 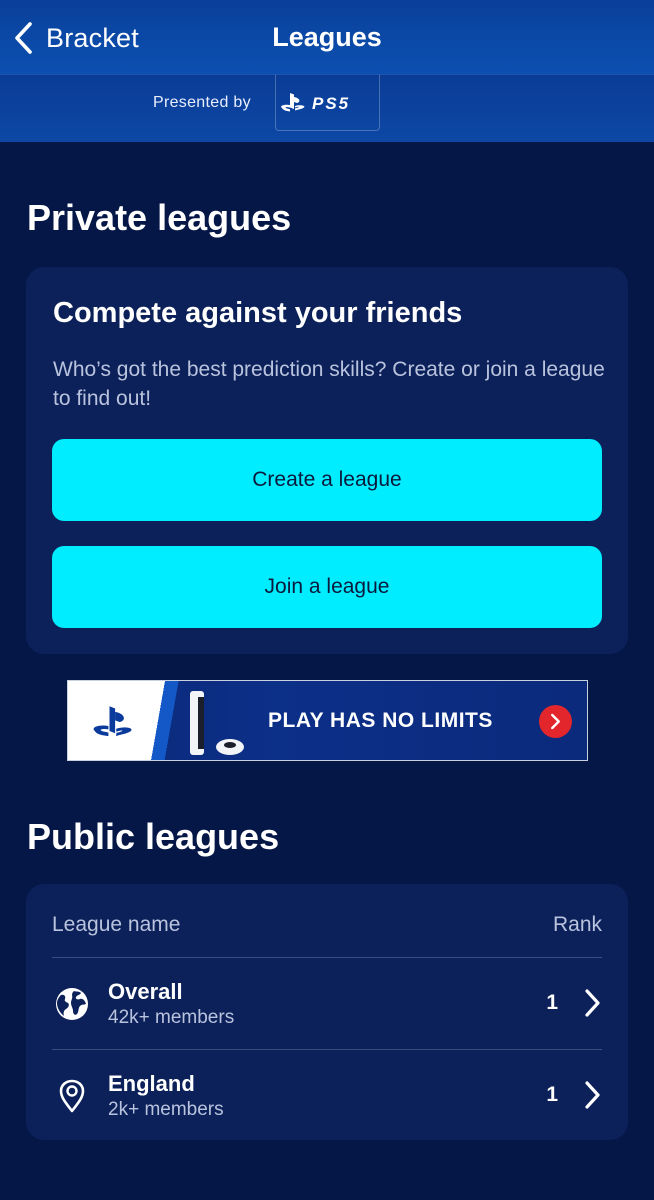 I want to click on league-row-england: England 2k+ members 1, so click(x=327, y=1095).